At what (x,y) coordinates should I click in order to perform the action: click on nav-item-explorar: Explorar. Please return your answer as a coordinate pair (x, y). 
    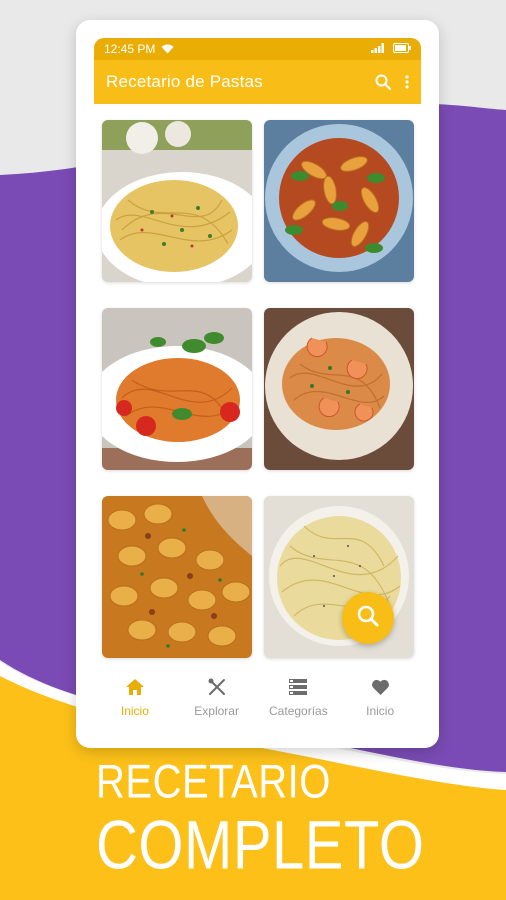
    Looking at the image, I should click on (217, 697).